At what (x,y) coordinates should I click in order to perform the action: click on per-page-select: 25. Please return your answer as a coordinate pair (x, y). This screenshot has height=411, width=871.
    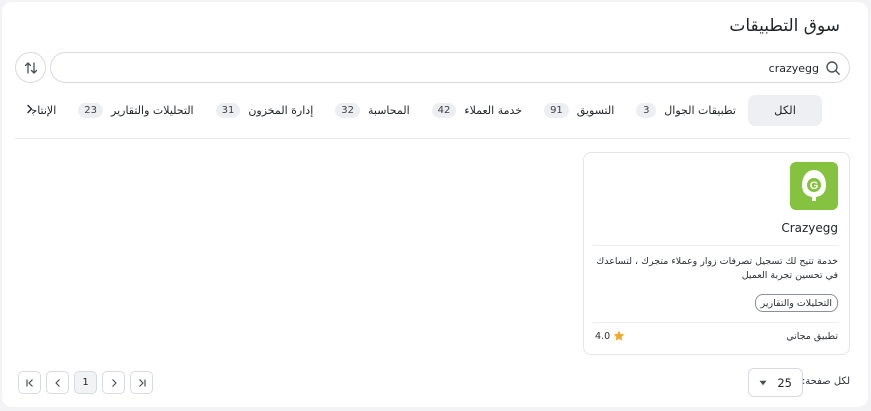
    Looking at the image, I should click on (775, 382).